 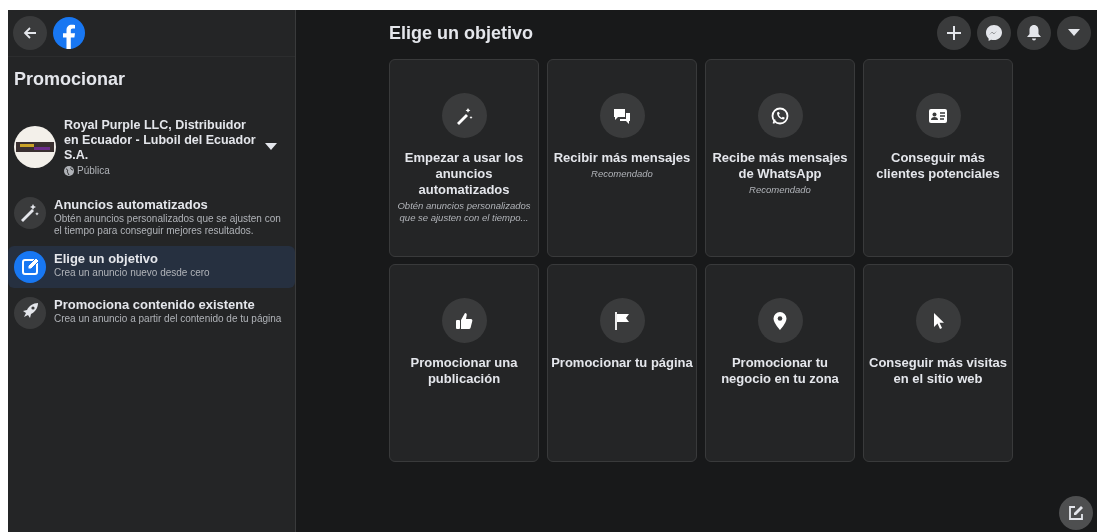 I want to click on objective-title: Empezar a usar los anuncios automatizados, so click(x=464, y=174).